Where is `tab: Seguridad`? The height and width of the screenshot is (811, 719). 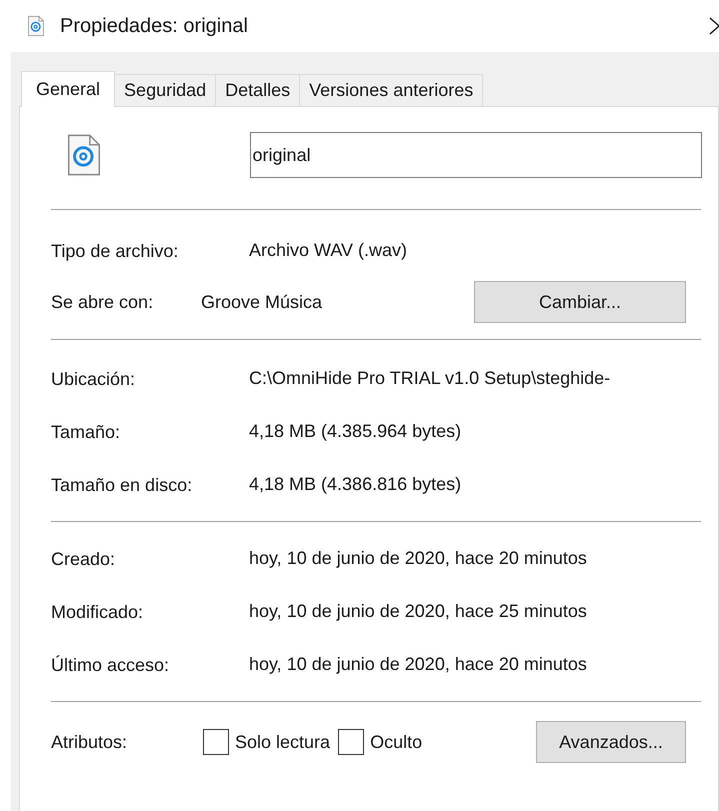
tab: Seguridad is located at coordinates (165, 90).